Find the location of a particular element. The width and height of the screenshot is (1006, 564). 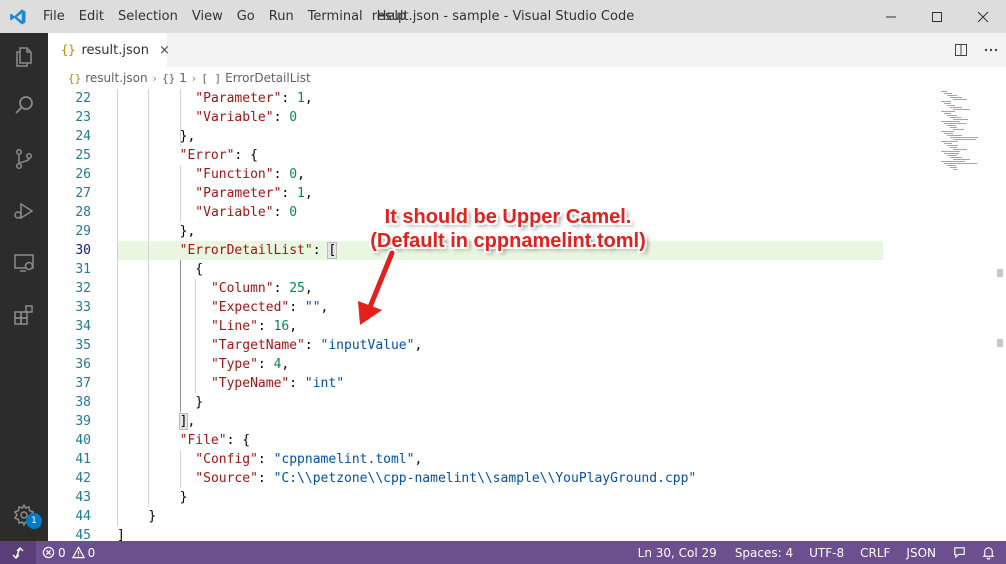

menu-terminal: Terminal is located at coordinates (335, 16).